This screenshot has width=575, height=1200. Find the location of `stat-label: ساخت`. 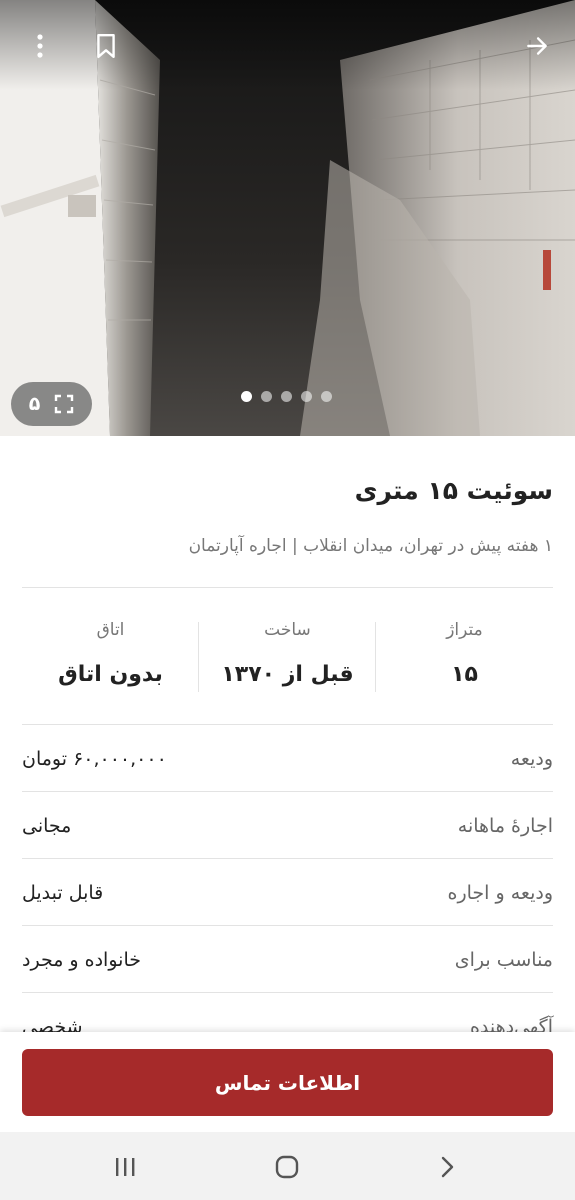

stat-label: ساخت is located at coordinates (287, 630).